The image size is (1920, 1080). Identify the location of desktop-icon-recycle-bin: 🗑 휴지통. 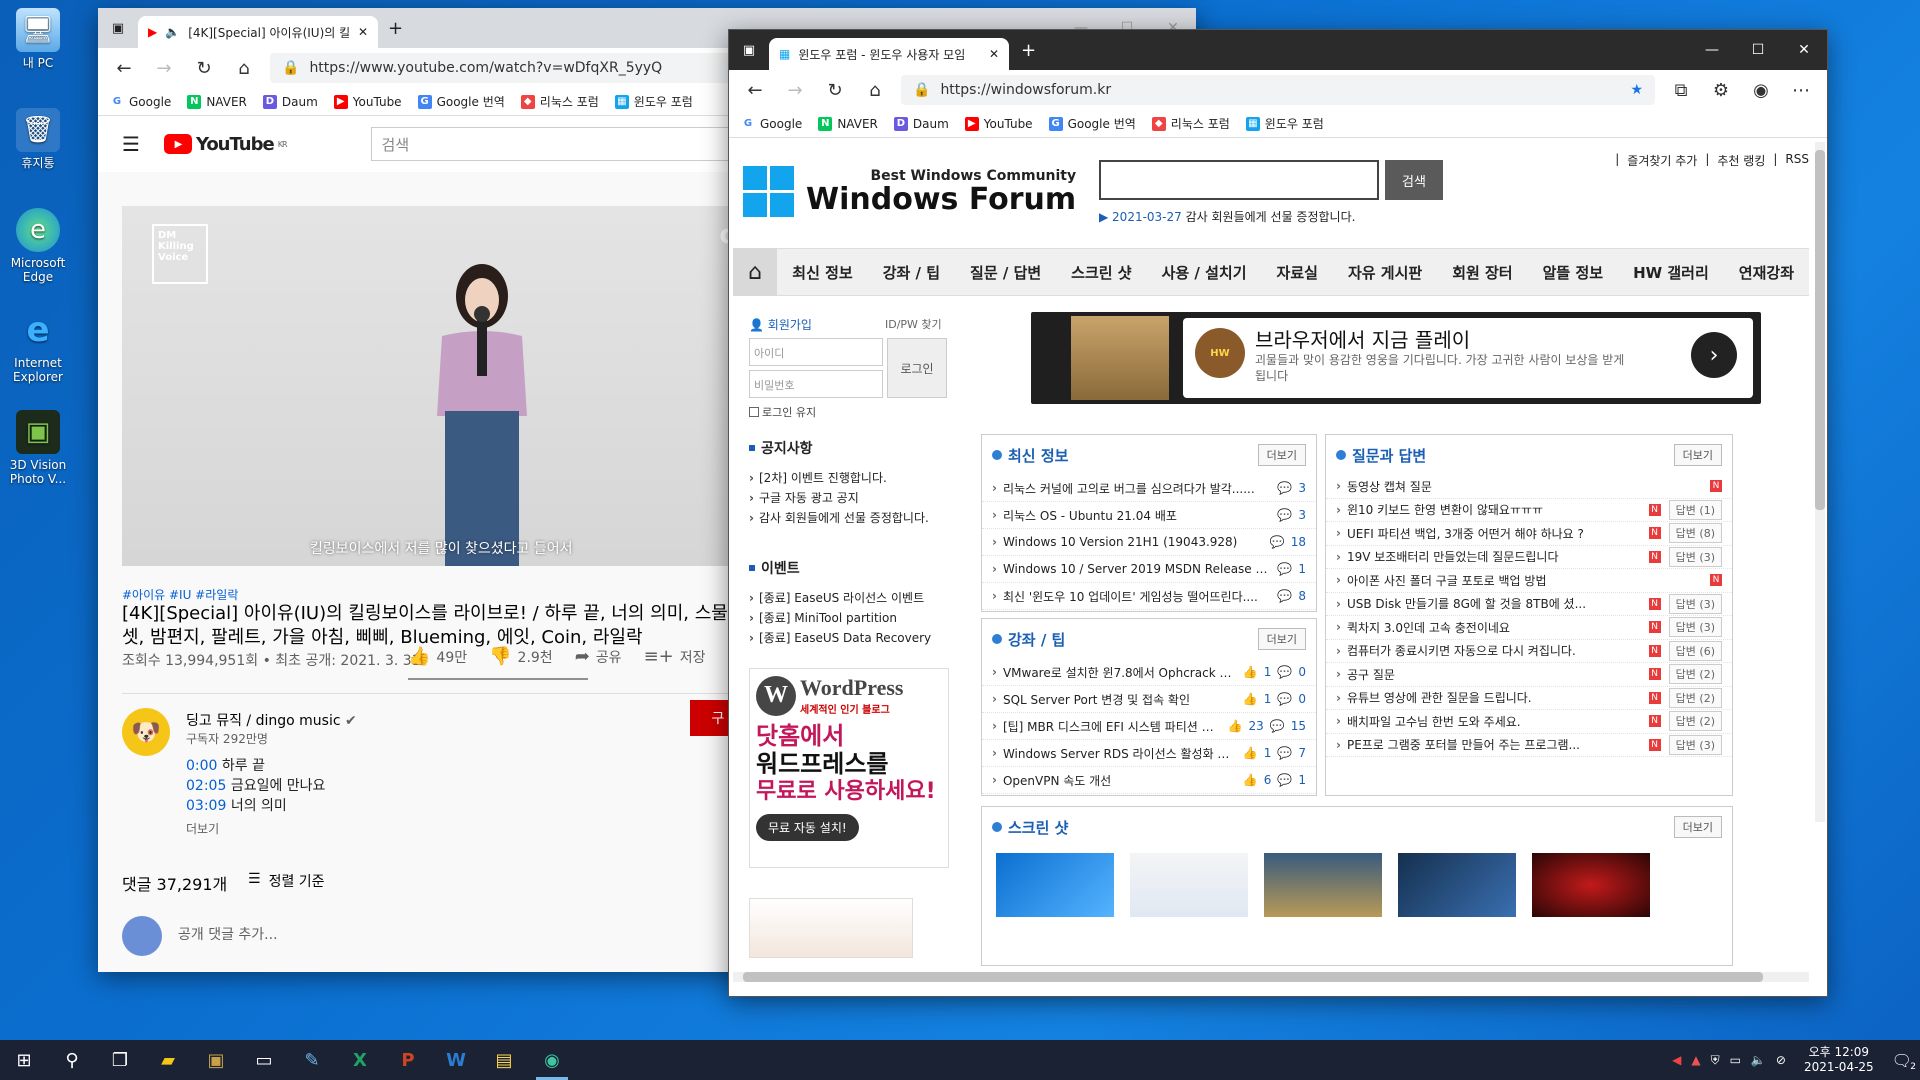
(38, 139).